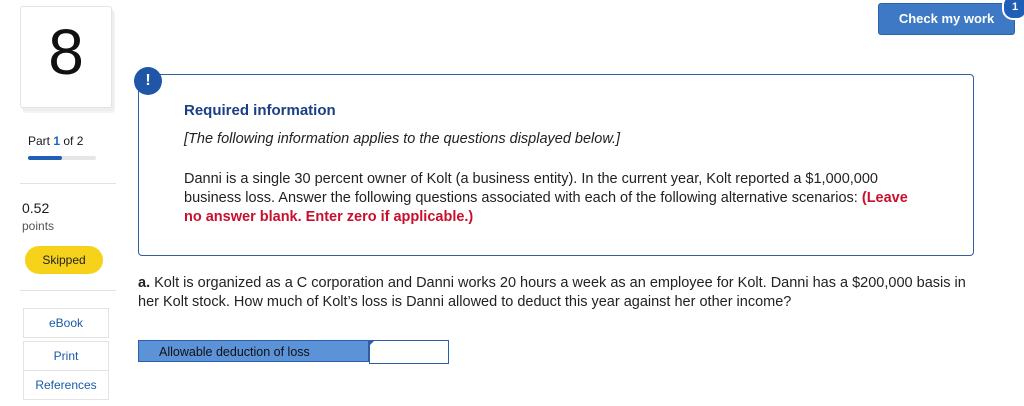 The image size is (1024, 406). Describe the element at coordinates (72, 141) in the screenshot. I see `part-suffix: of 2` at that location.